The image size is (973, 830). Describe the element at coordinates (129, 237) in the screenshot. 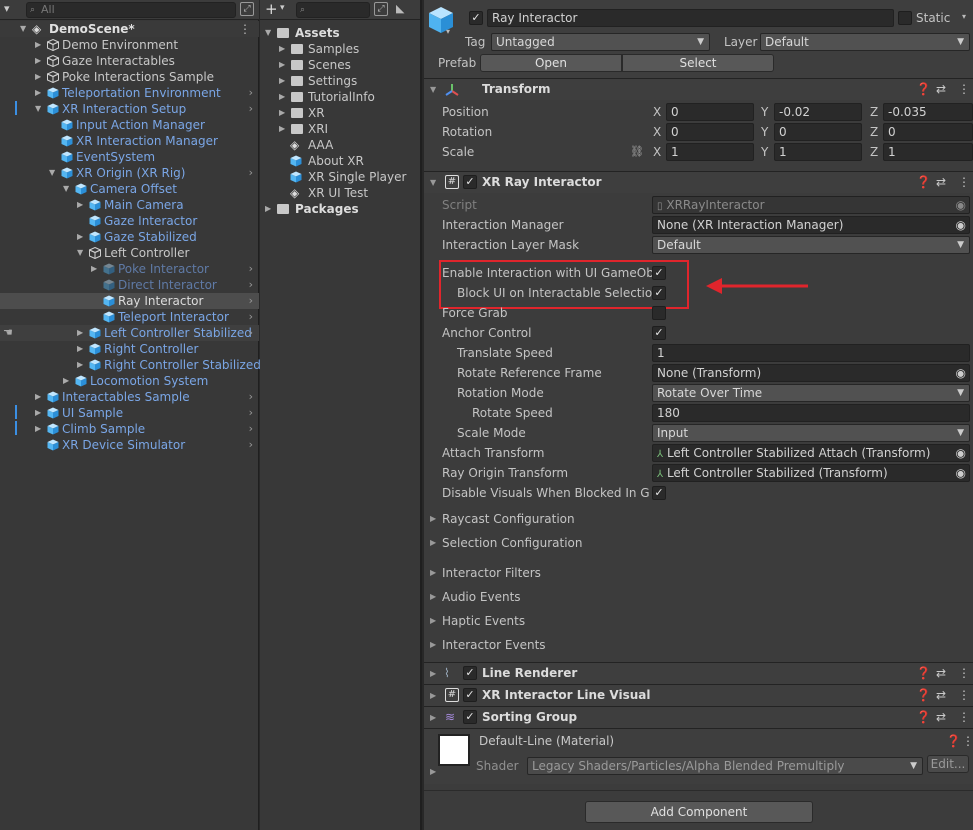

I see `hierarchy-item: ▶ Gaze Stabilized` at that location.